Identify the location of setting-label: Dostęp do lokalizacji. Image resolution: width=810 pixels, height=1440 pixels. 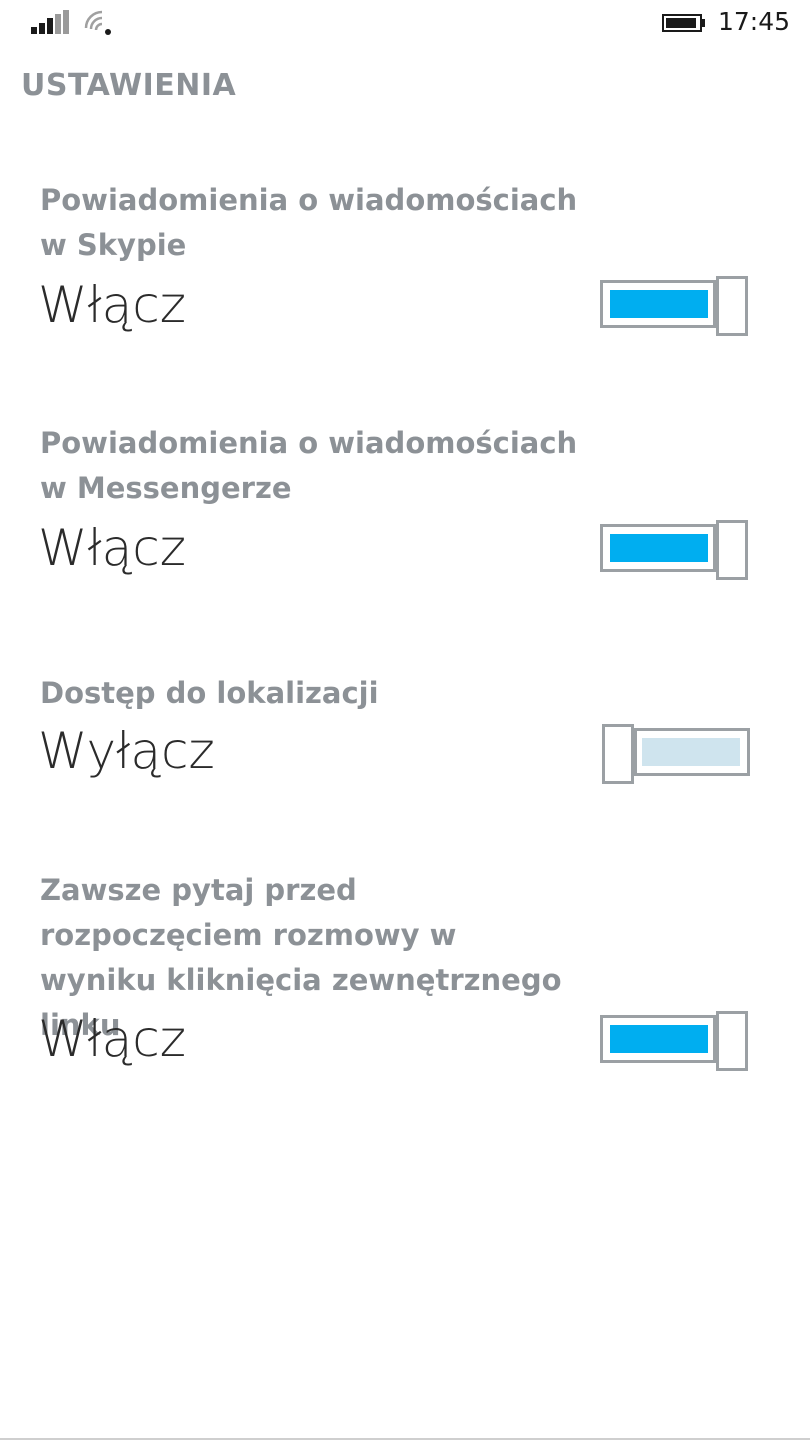
(209, 693).